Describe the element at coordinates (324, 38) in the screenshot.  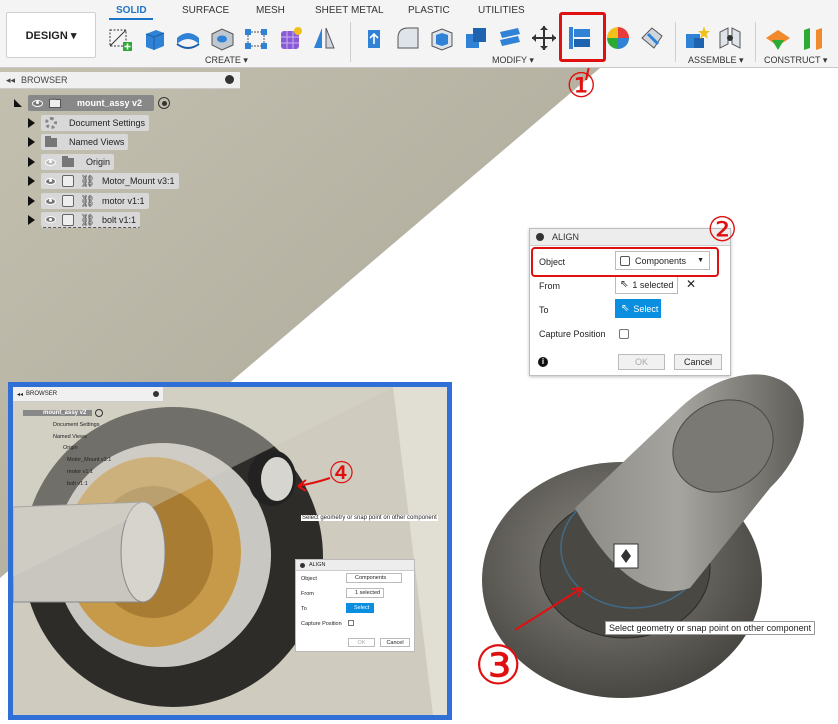
I see `mirror-icon` at that location.